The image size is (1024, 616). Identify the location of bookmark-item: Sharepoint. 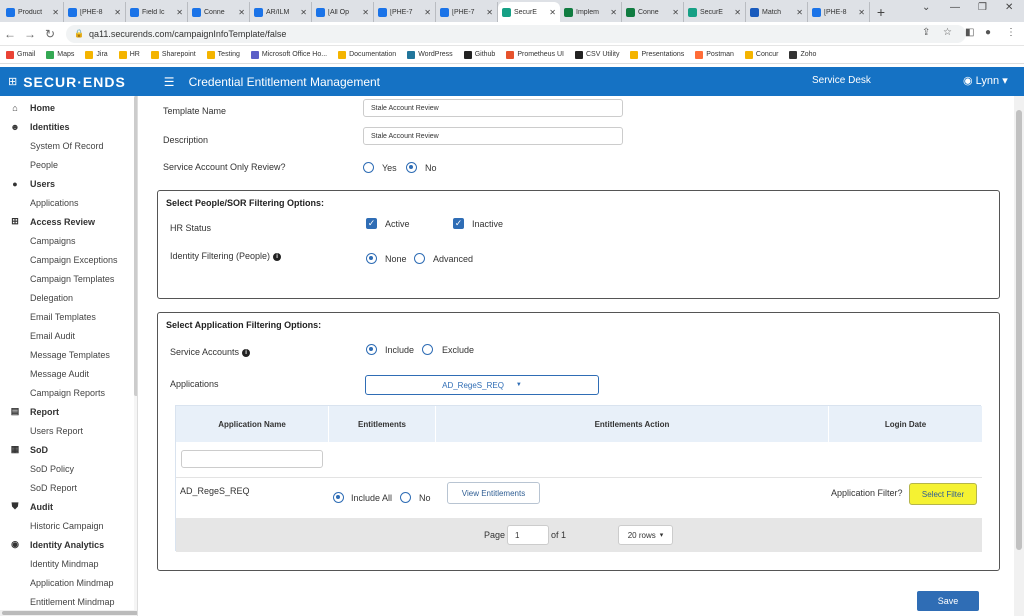
(173, 54).